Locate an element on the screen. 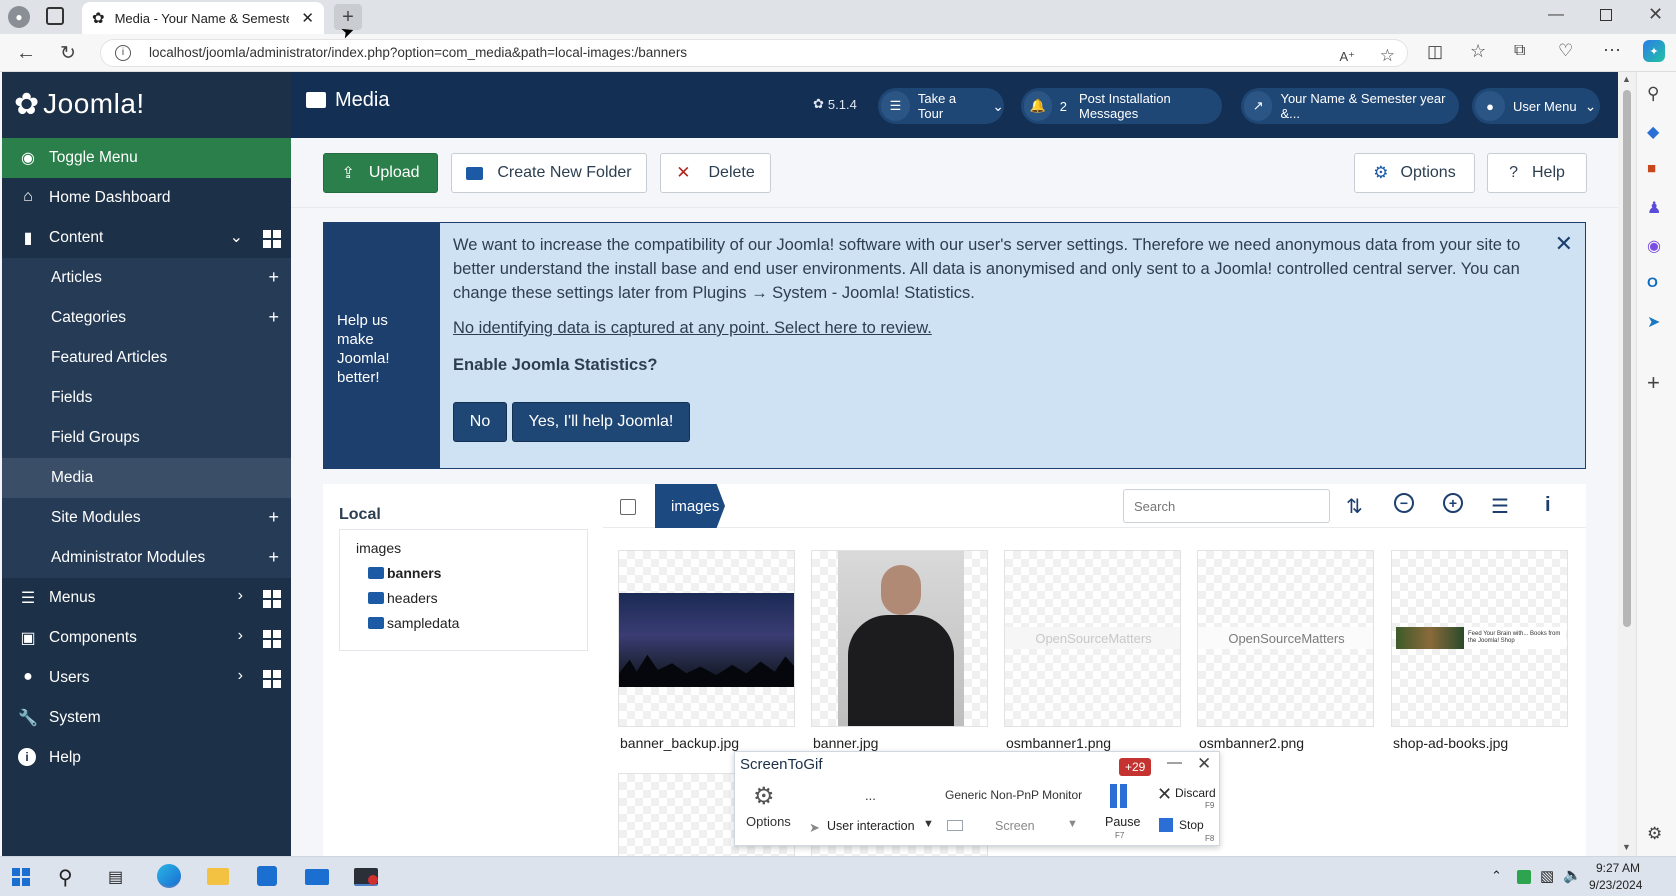 This screenshot has width=1676, height=896. help-button: ? Help is located at coordinates (1537, 173).